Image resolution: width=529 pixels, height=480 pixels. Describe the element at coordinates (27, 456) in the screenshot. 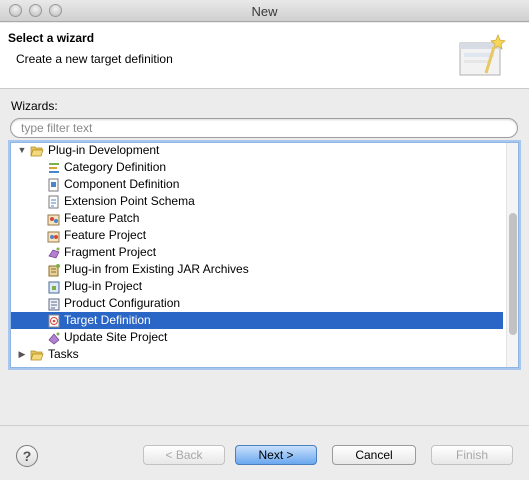

I see `help-button: ?` at that location.